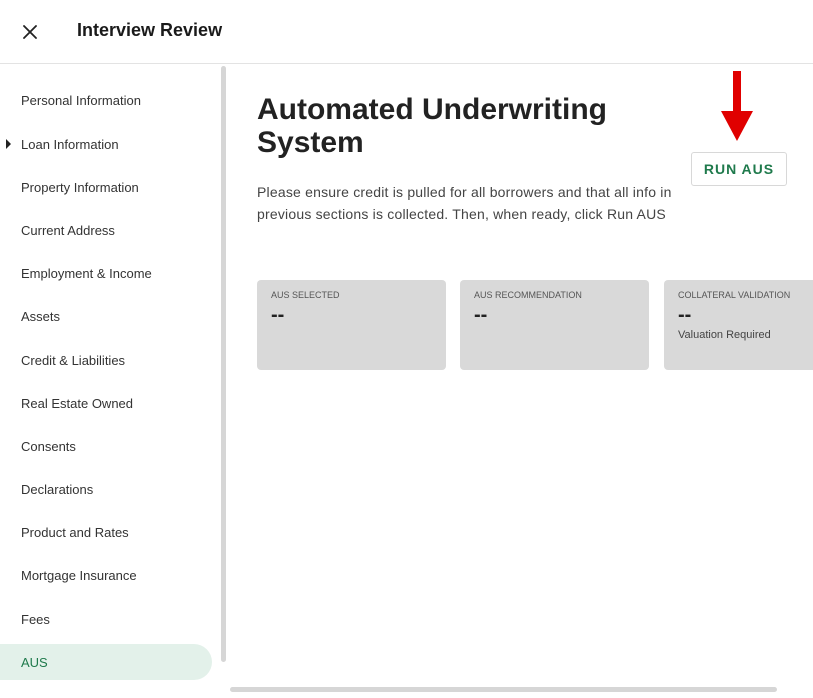 The image size is (813, 698). I want to click on annotation-arrow-icon, so click(737, 106).